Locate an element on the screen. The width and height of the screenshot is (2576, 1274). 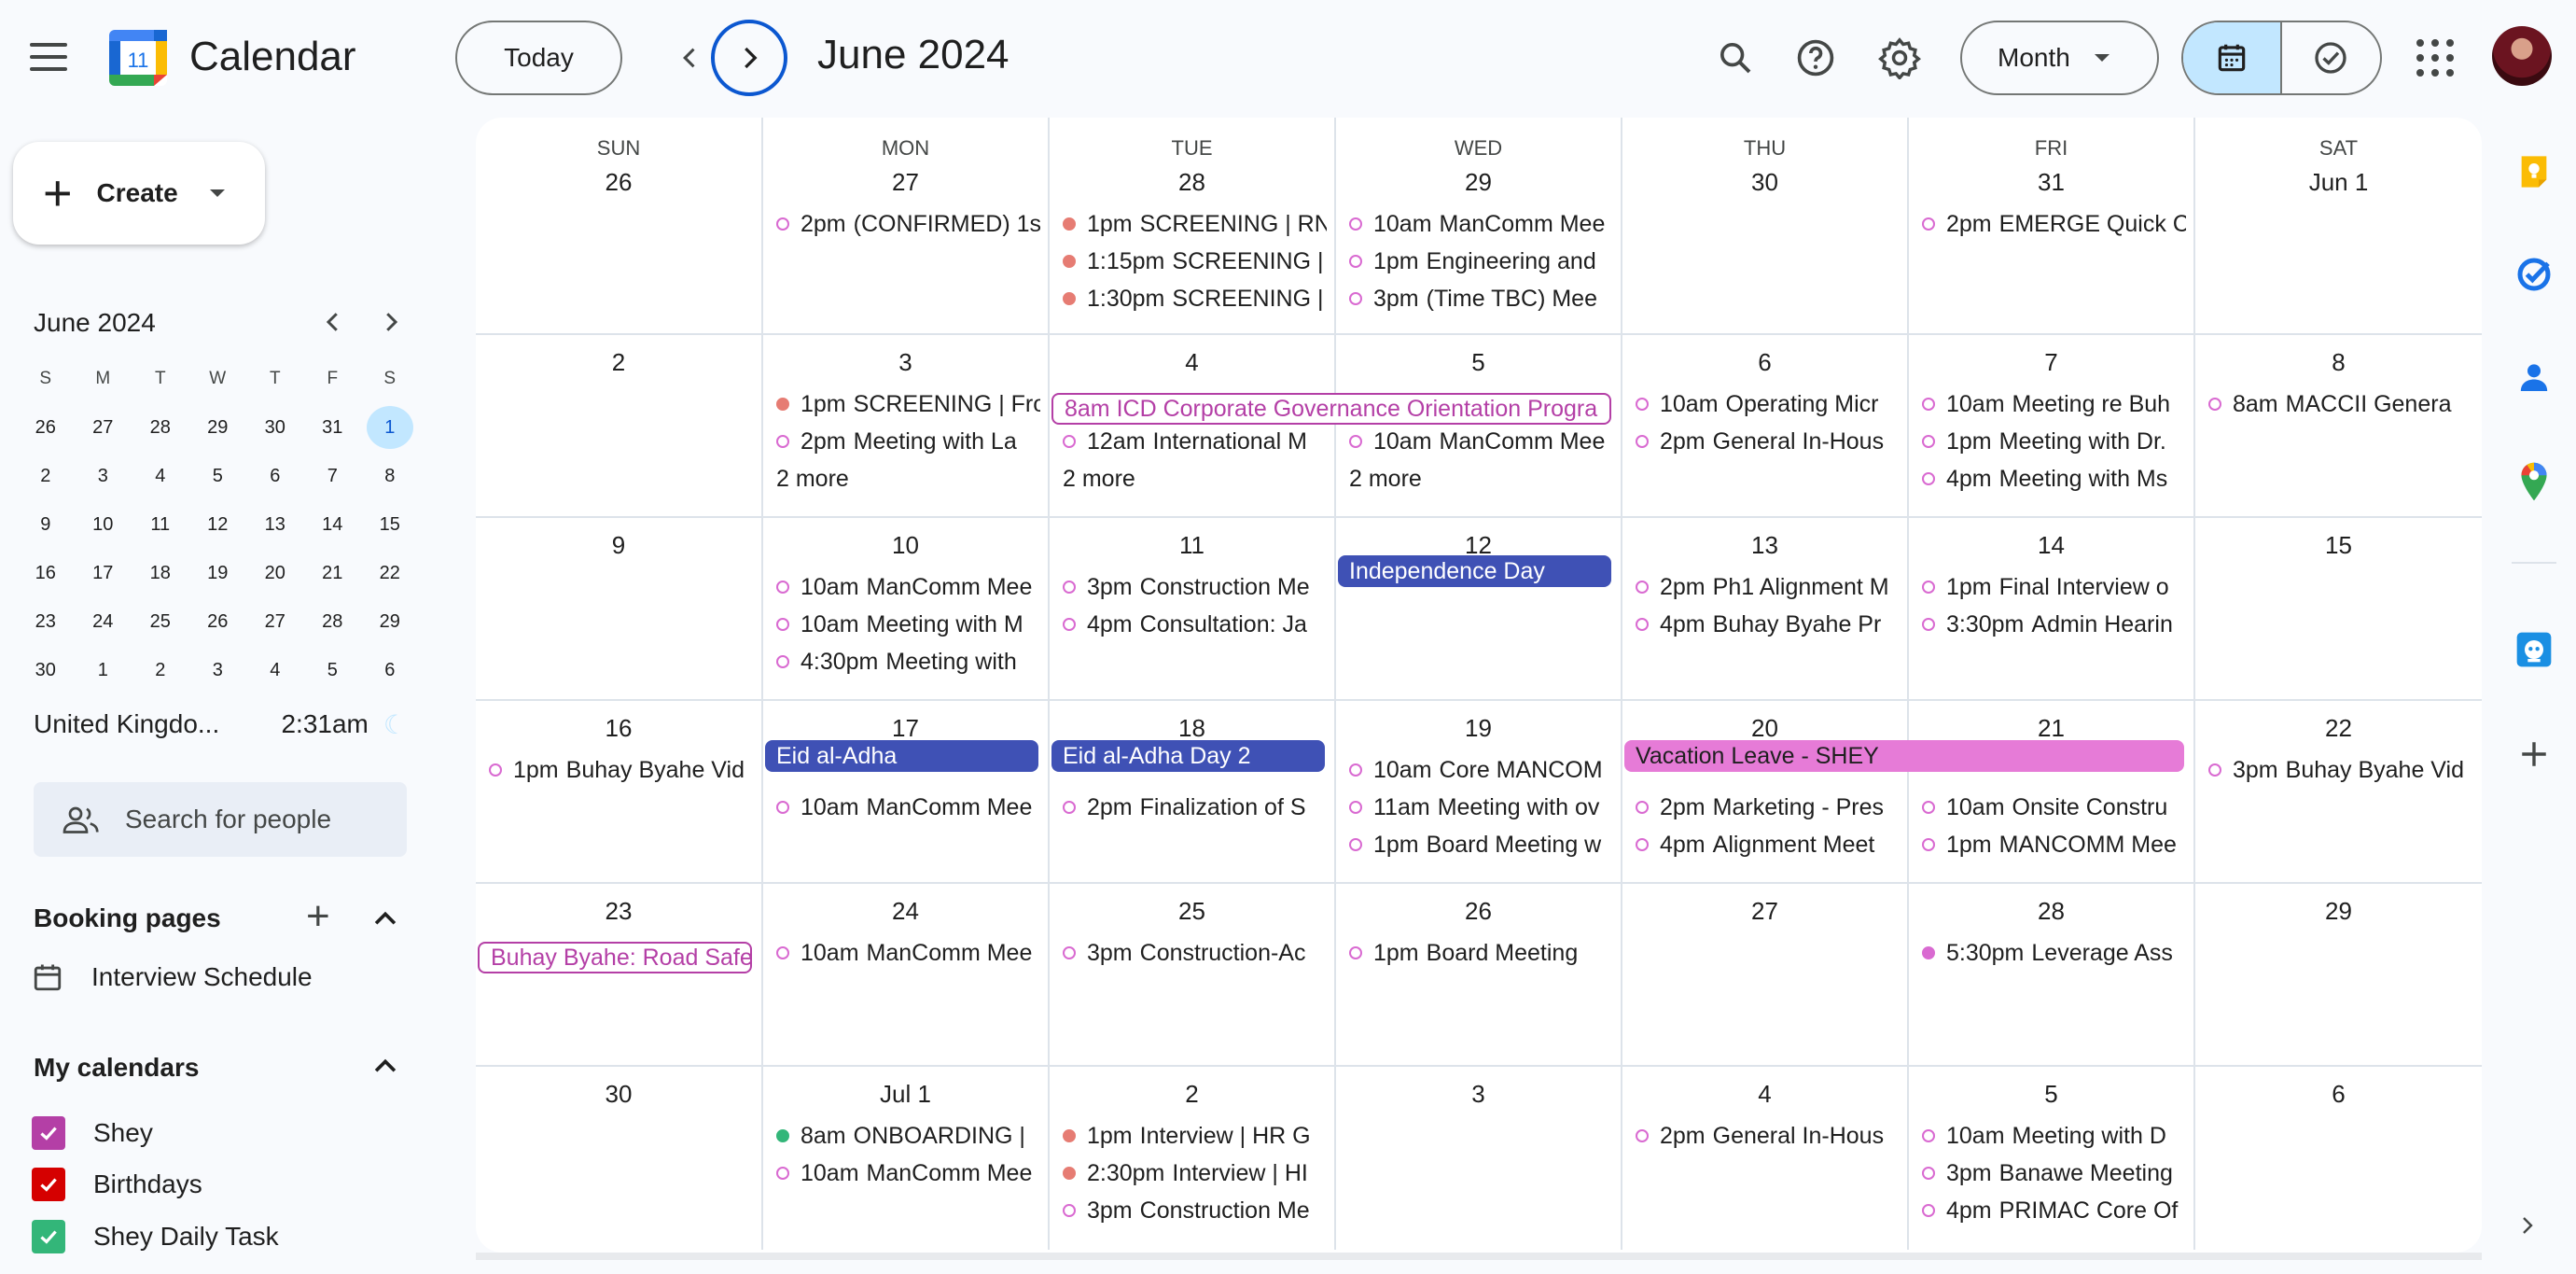
today-button: Today is located at coordinates (538, 58).